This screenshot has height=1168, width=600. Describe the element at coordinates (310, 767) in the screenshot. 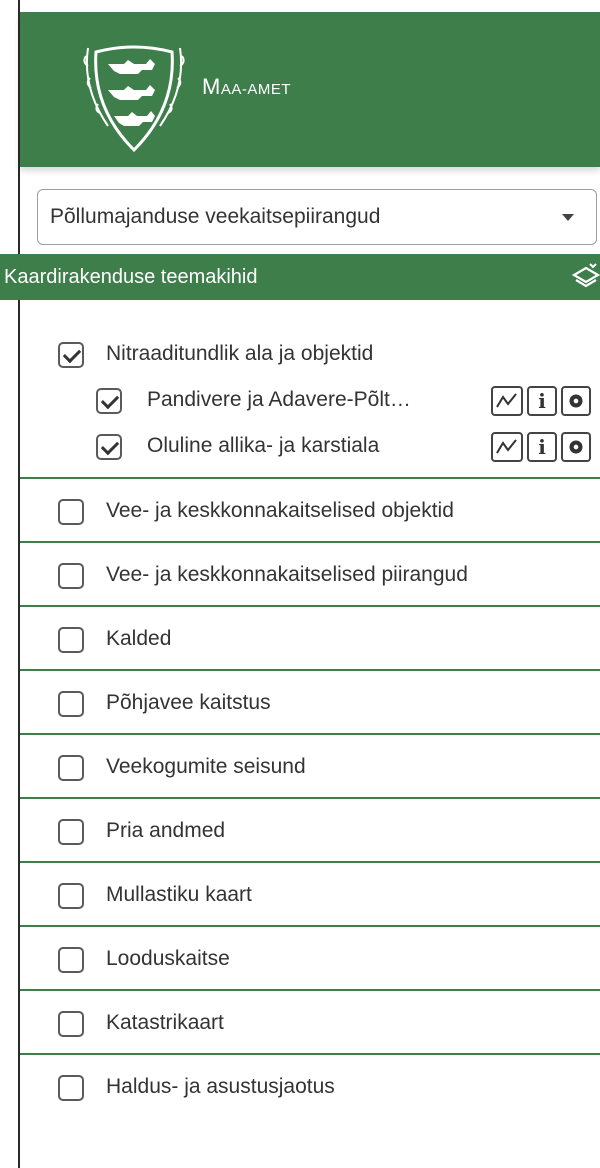

I see `layer-row: Veekogumite seisund` at that location.